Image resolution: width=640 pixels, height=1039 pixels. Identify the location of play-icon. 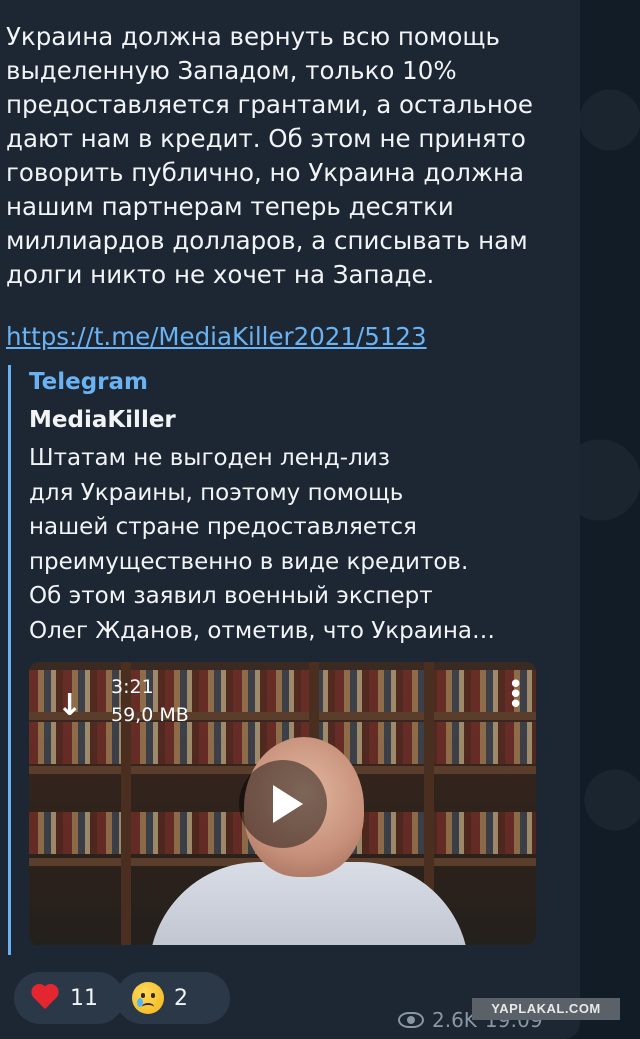
(288, 804).